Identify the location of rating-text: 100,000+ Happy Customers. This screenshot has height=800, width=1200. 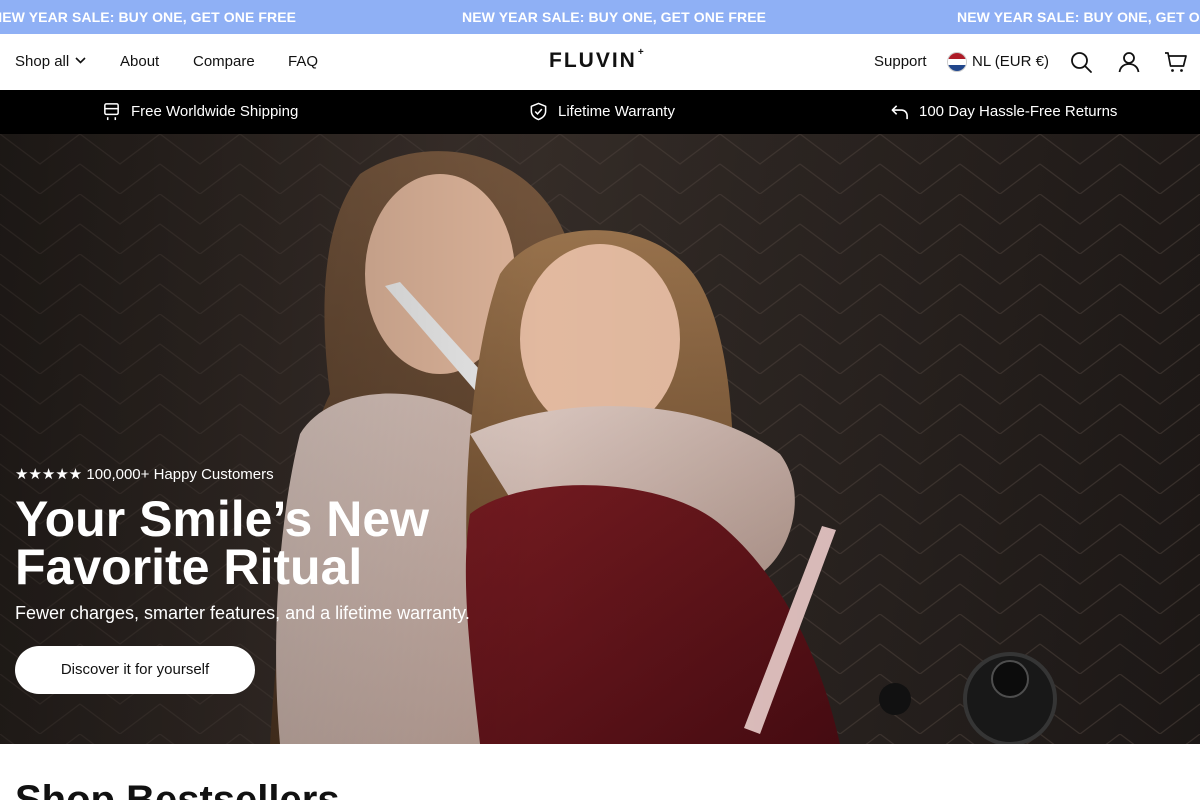
(180, 474).